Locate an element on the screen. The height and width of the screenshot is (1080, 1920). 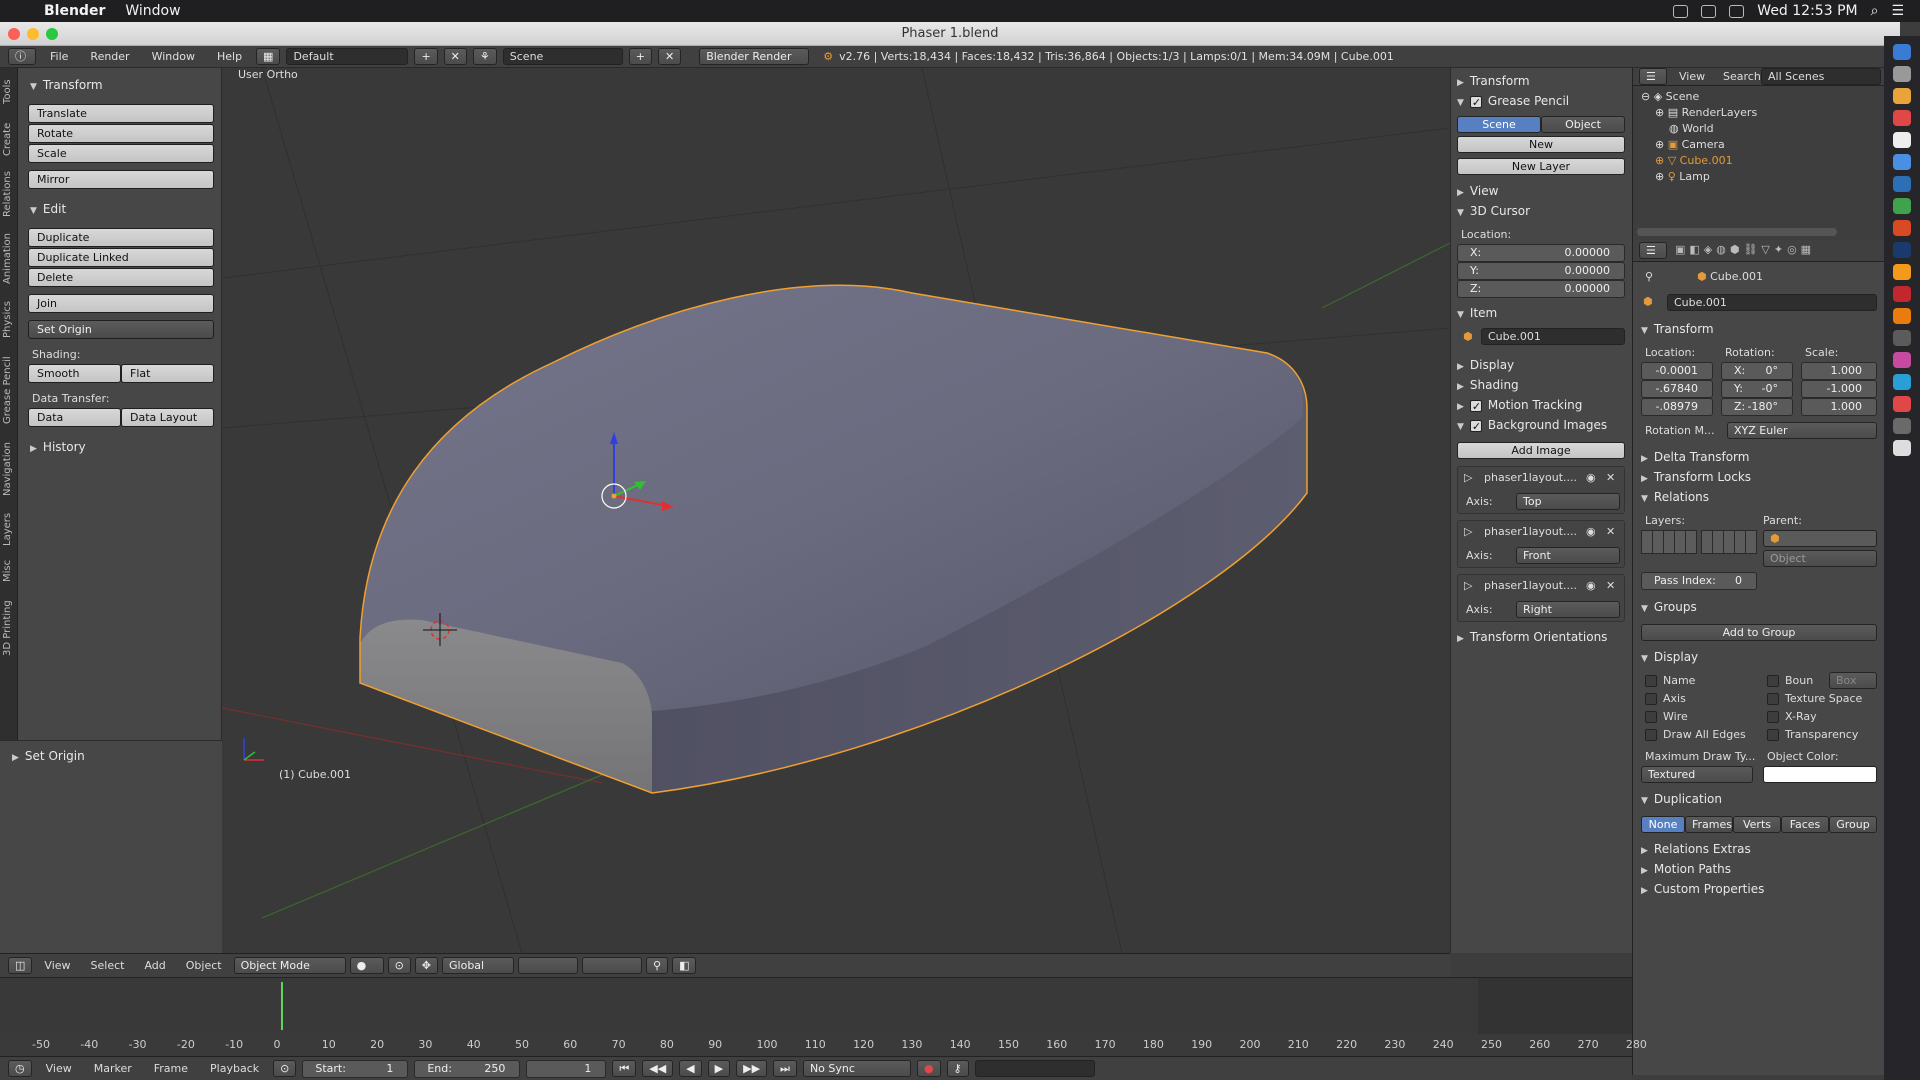
outliner-camera: ⊕ ▣ Camera is located at coordinates (1690, 144).